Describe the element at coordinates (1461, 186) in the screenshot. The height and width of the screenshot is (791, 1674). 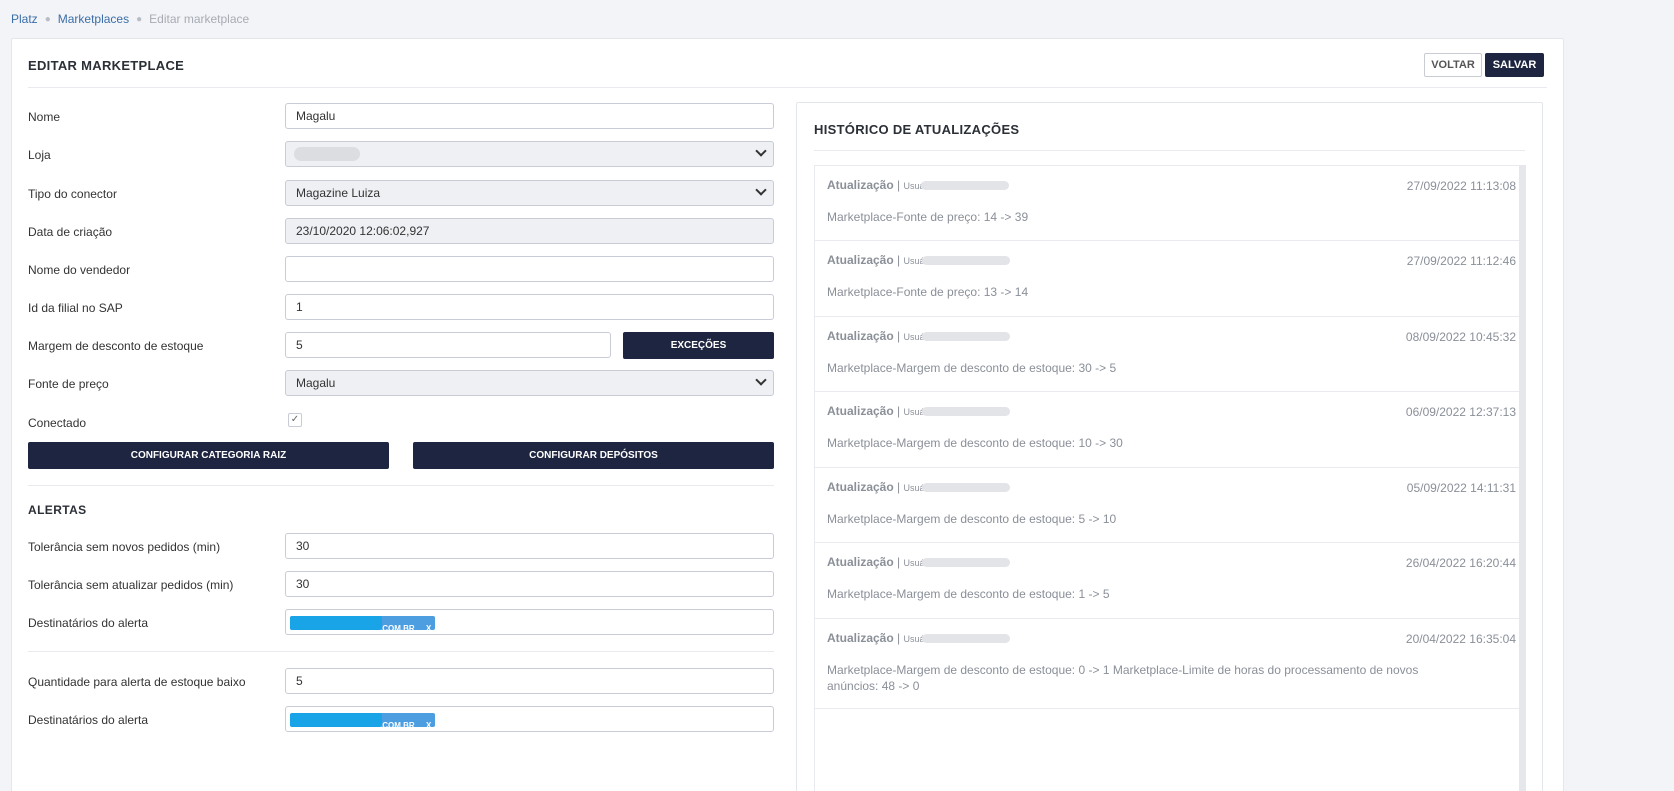
I see `history-entry-time: 27/09/2022 11:13:08` at that location.